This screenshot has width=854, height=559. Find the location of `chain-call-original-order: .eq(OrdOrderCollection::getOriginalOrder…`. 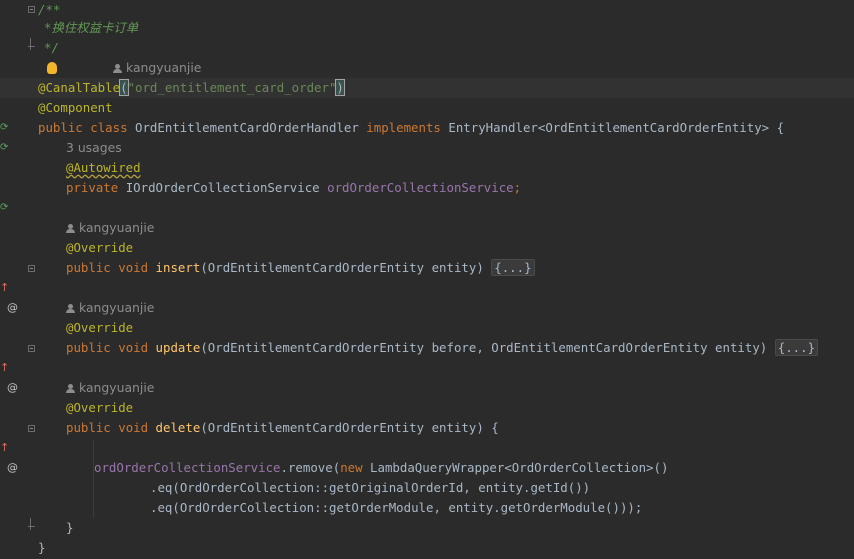

chain-call-original-order: .eq(OrdOrderCollection::getOriginalOrder… is located at coordinates (370, 487).